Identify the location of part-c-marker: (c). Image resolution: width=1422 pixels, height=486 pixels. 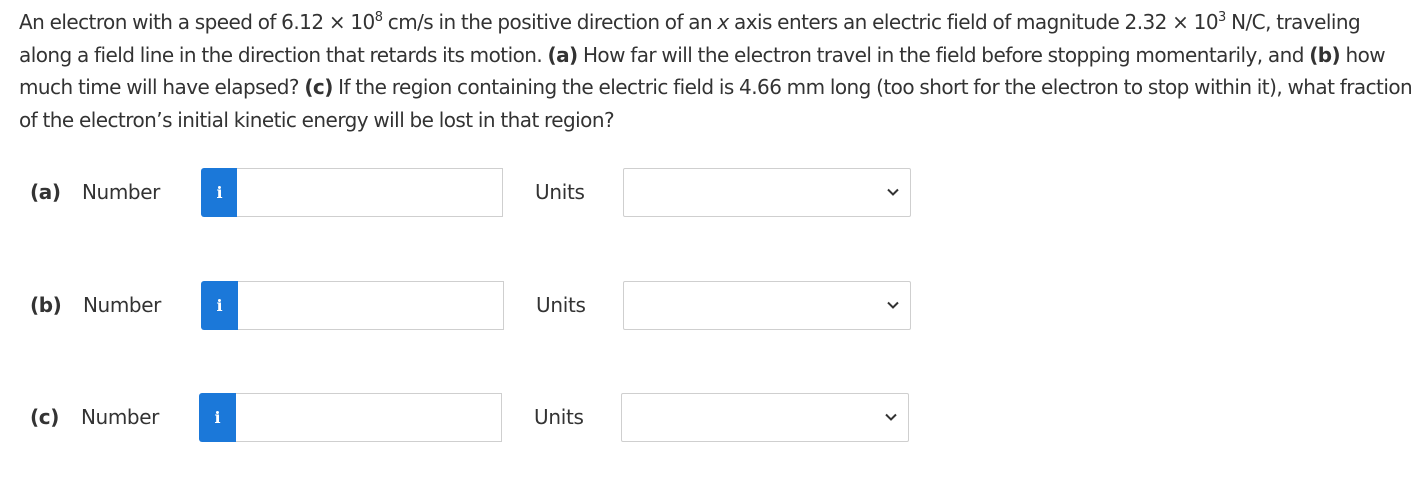
(318, 87).